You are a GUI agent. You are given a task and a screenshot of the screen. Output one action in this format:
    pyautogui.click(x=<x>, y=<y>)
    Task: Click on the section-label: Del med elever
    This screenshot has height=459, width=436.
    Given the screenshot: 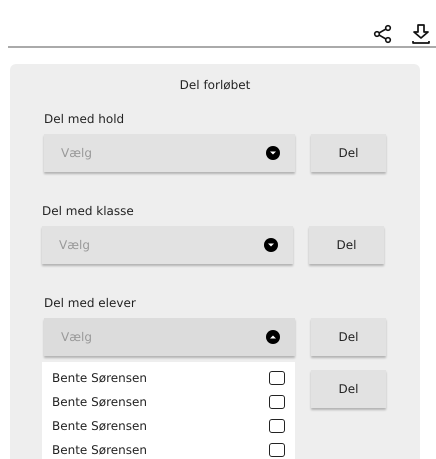 What is the action you would take?
    pyautogui.click(x=90, y=303)
    